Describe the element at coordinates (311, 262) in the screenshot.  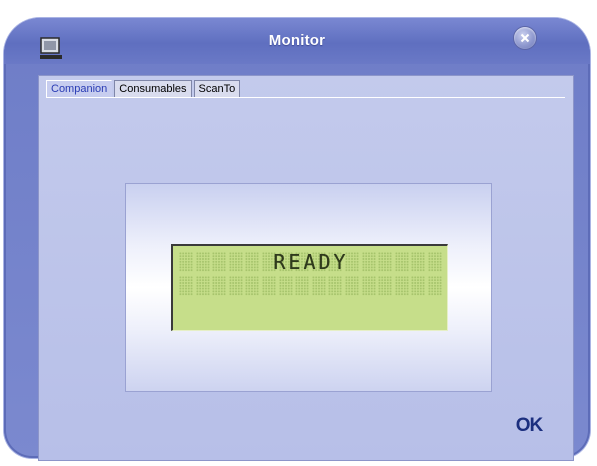
I see `lcd-status-text: READY` at that location.